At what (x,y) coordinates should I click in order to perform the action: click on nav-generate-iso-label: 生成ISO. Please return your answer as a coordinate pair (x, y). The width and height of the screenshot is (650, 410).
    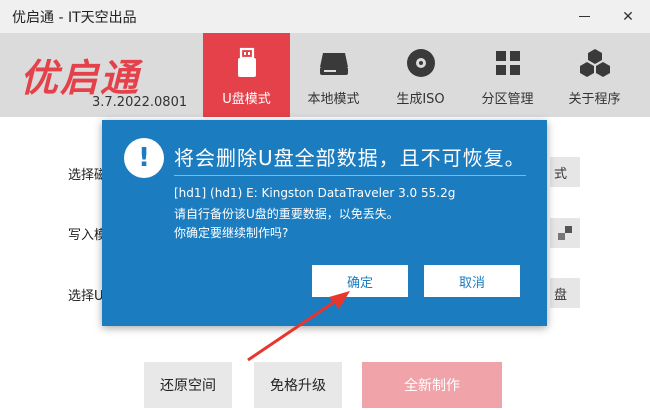
    Looking at the image, I should click on (420, 99).